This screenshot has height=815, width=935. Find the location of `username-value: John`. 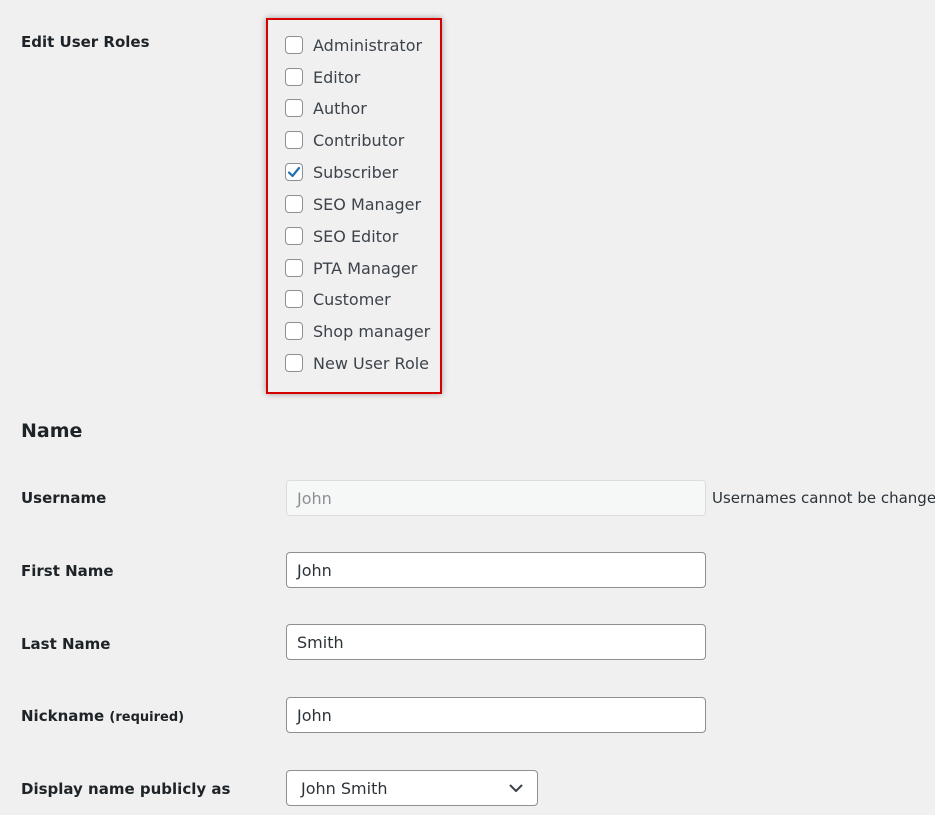

username-value: John is located at coordinates (314, 498).